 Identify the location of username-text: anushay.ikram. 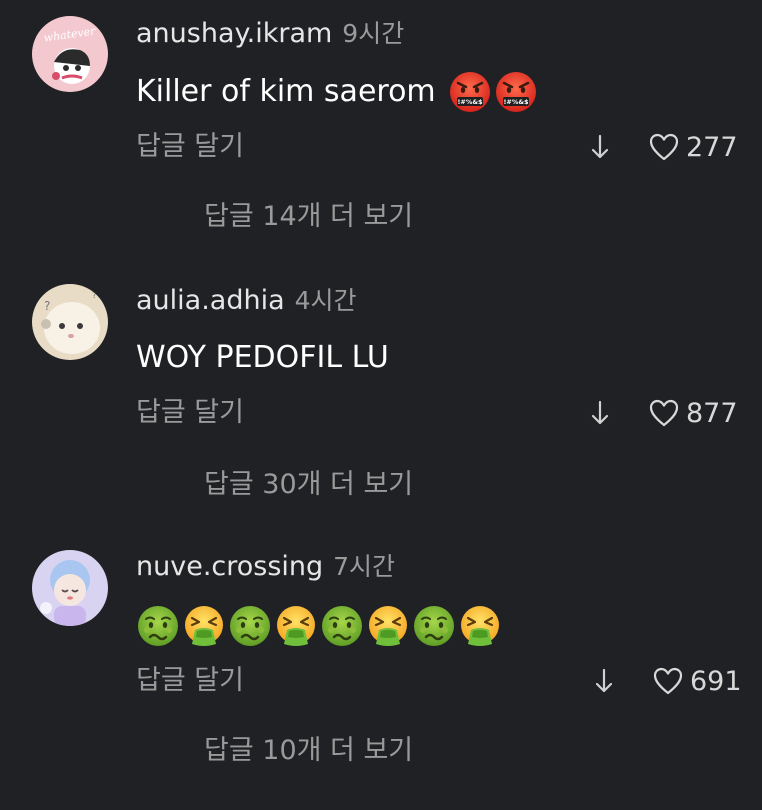
(234, 33).